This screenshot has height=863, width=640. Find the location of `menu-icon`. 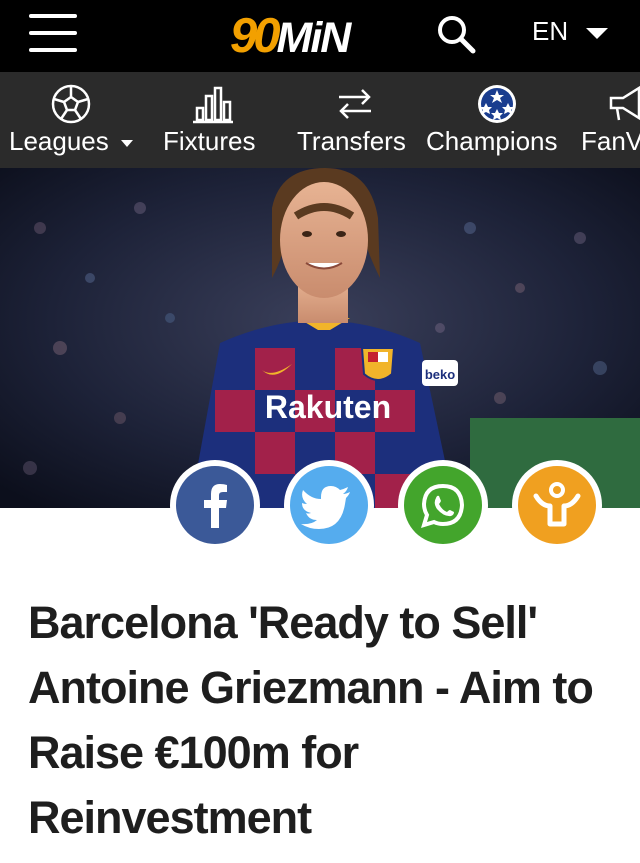

menu-icon is located at coordinates (53, 33).